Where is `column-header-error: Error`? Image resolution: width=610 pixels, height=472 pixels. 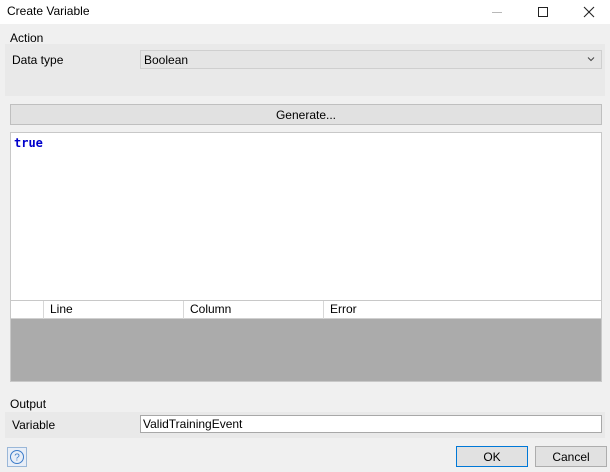
column-header-error: Error is located at coordinates (462, 310).